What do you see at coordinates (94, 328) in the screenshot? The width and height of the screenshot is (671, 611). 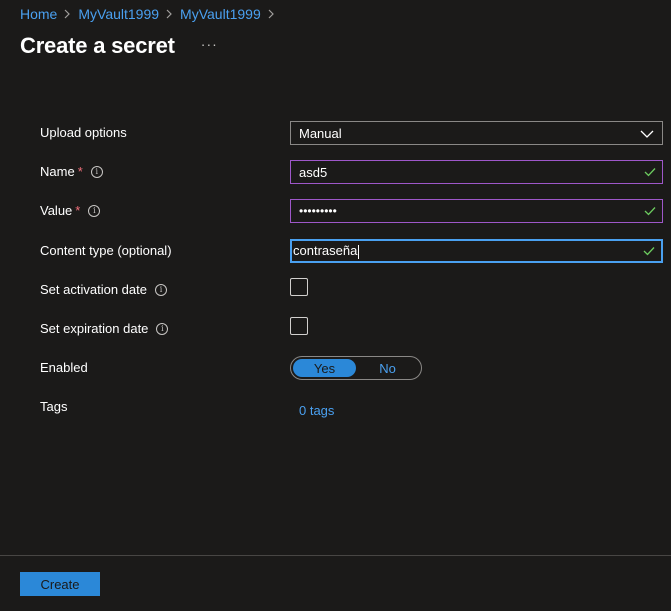 I see `expiration-date-label-text: Set expiration date` at bounding box center [94, 328].